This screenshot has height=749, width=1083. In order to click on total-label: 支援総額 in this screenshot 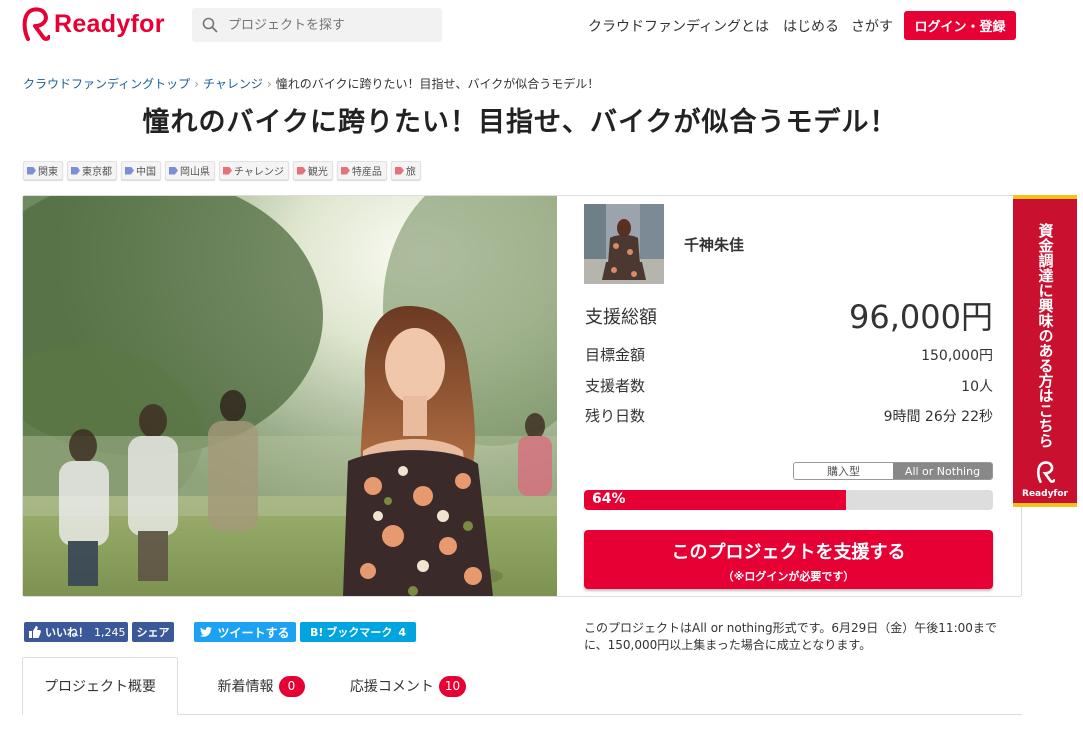, I will do `click(621, 317)`.